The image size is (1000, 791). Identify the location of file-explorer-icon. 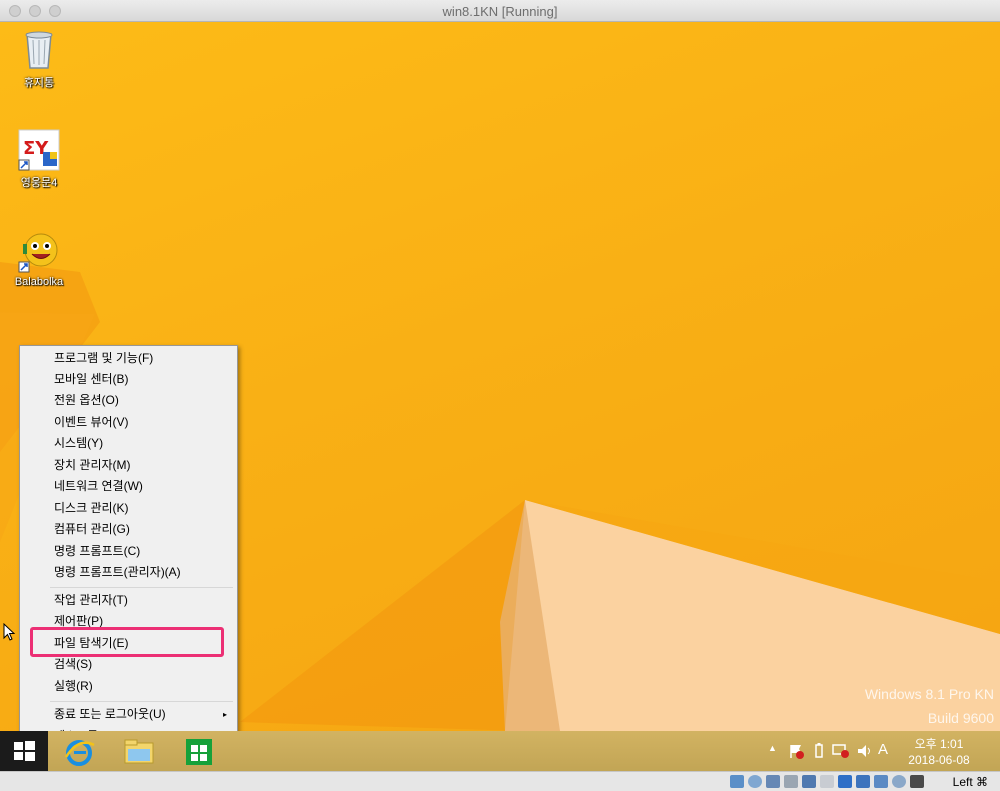
(139, 751).